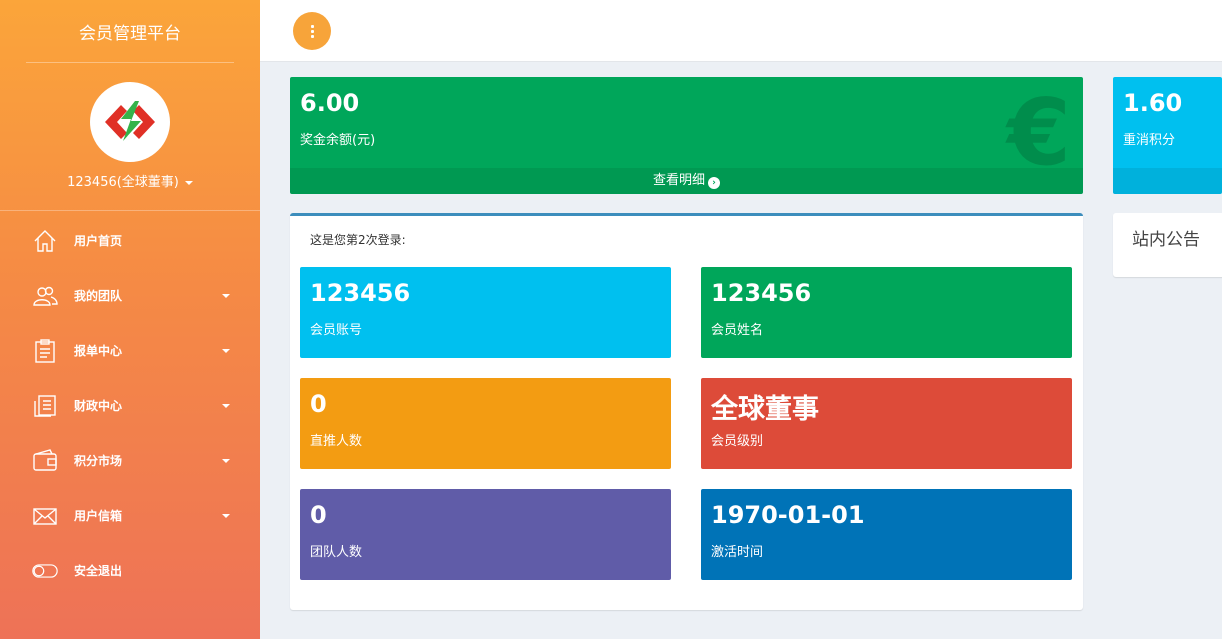  What do you see at coordinates (1166, 240) in the screenshot?
I see `notice-title: 站内公告` at bounding box center [1166, 240].